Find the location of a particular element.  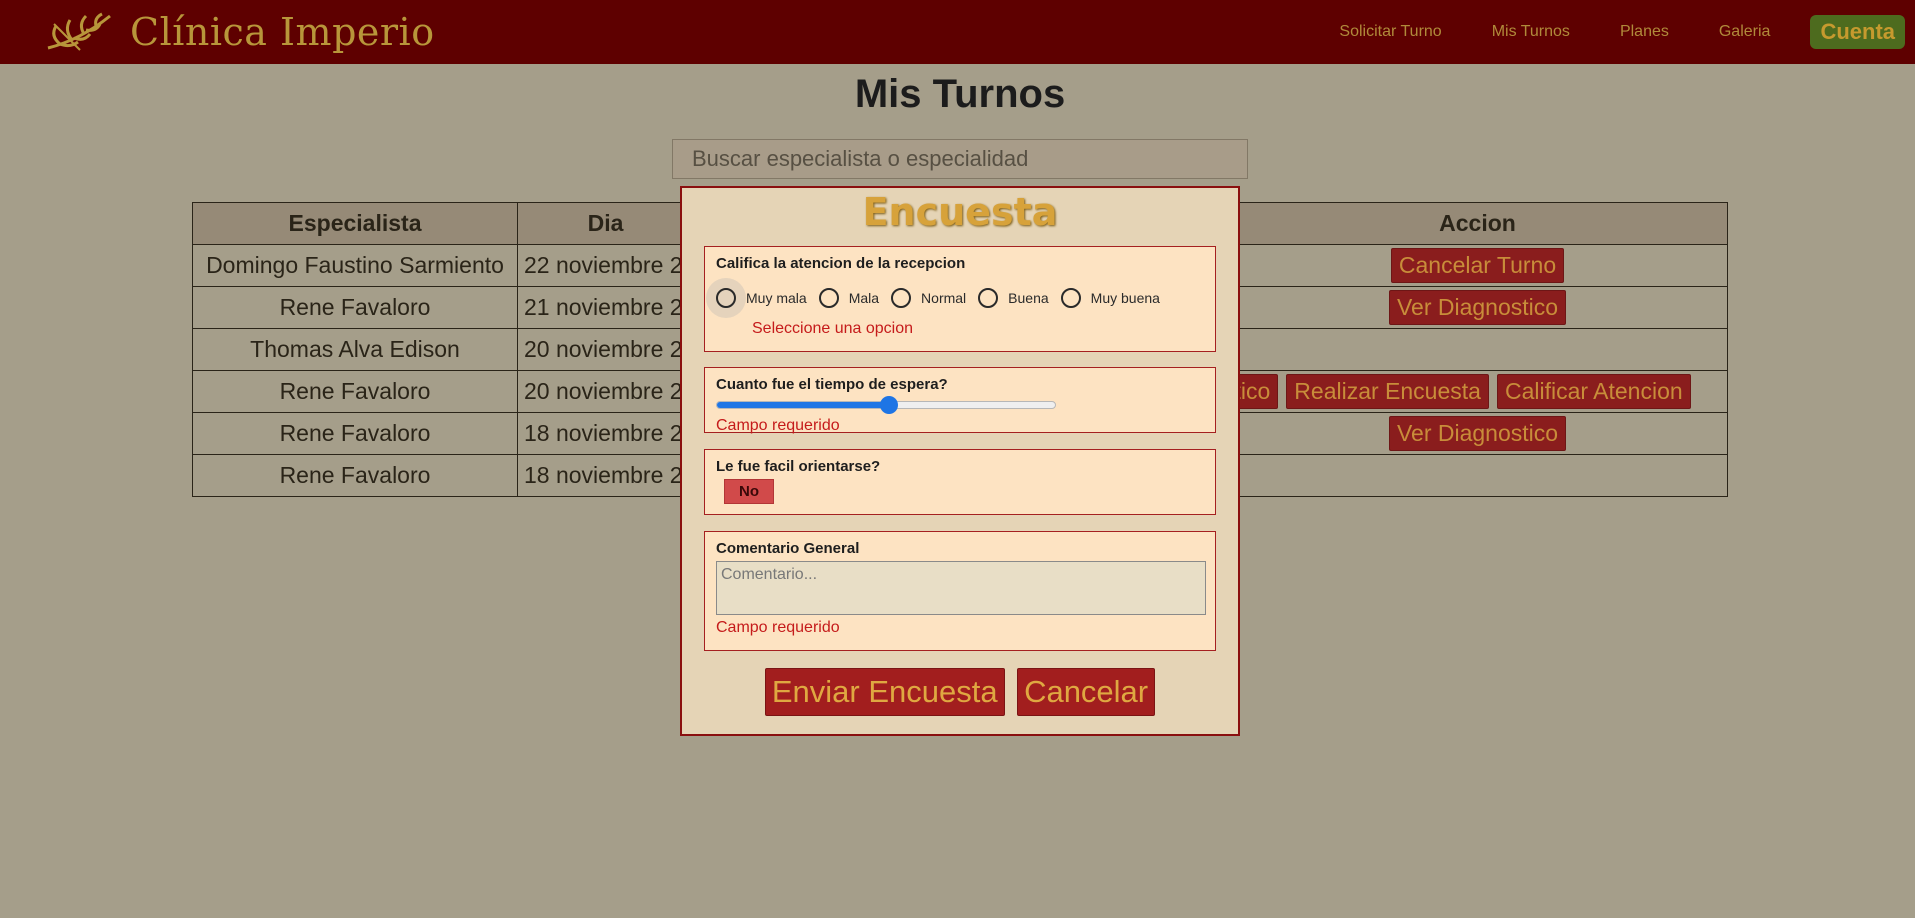

cell-accion: Cancelar Turno is located at coordinates (1477, 265).